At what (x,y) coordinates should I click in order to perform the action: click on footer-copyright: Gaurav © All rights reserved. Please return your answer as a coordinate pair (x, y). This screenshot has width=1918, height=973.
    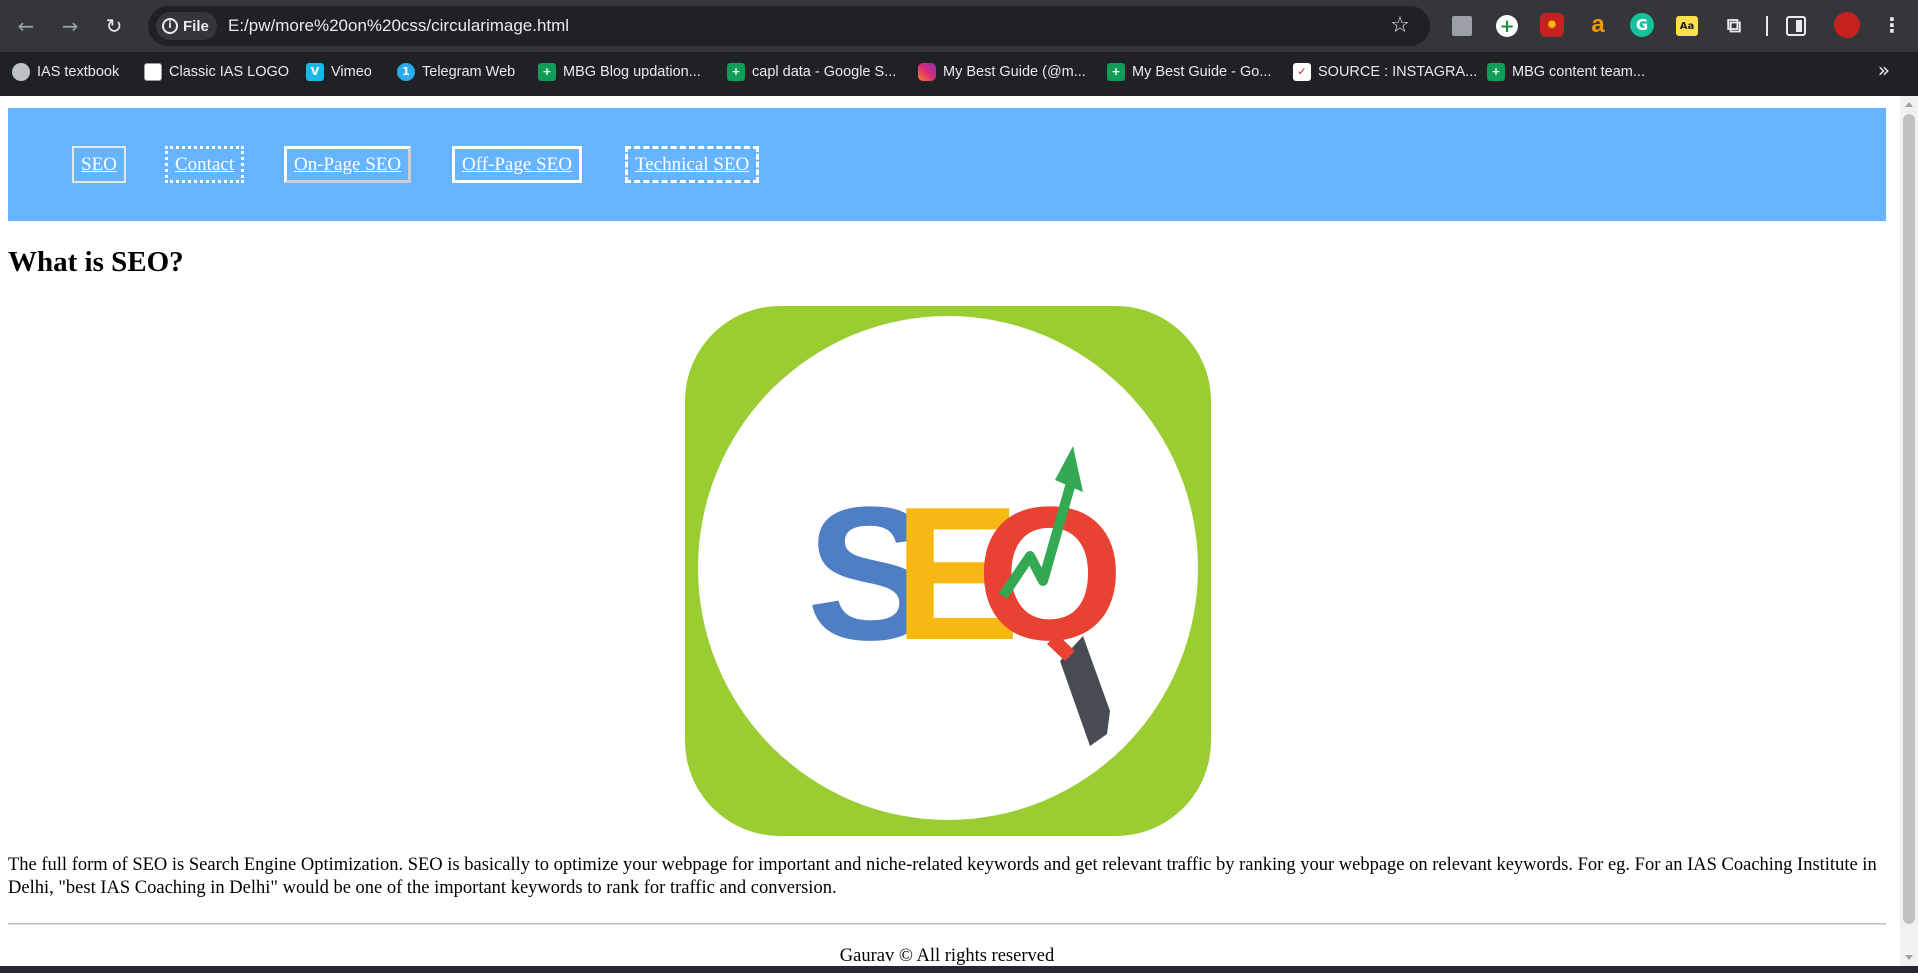
    Looking at the image, I should click on (947, 956).